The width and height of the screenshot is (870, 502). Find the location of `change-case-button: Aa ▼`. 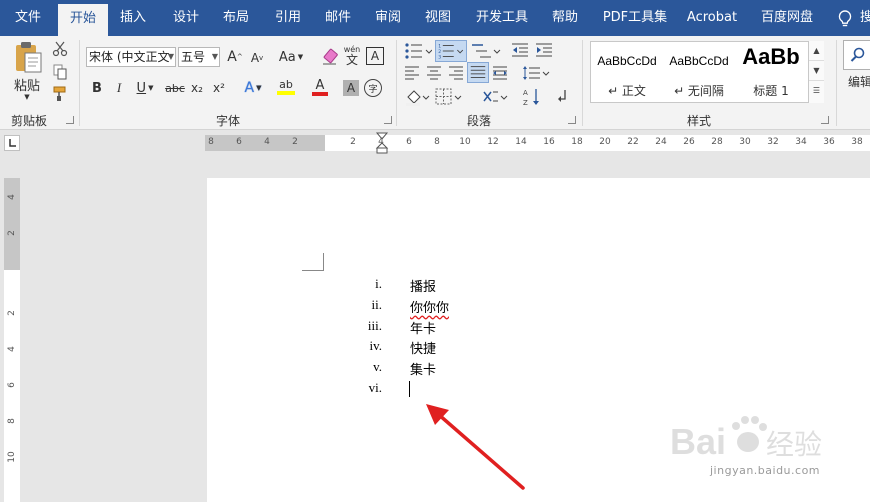

change-case-button: Aa ▼ is located at coordinates (291, 57).